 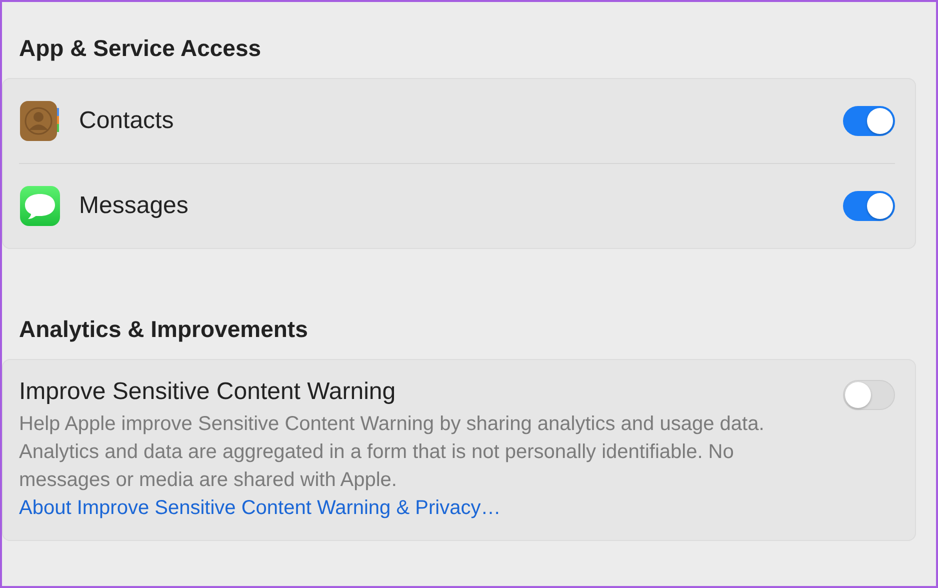 What do you see at coordinates (40, 206) in the screenshot?
I see `messages-app-icon` at bounding box center [40, 206].